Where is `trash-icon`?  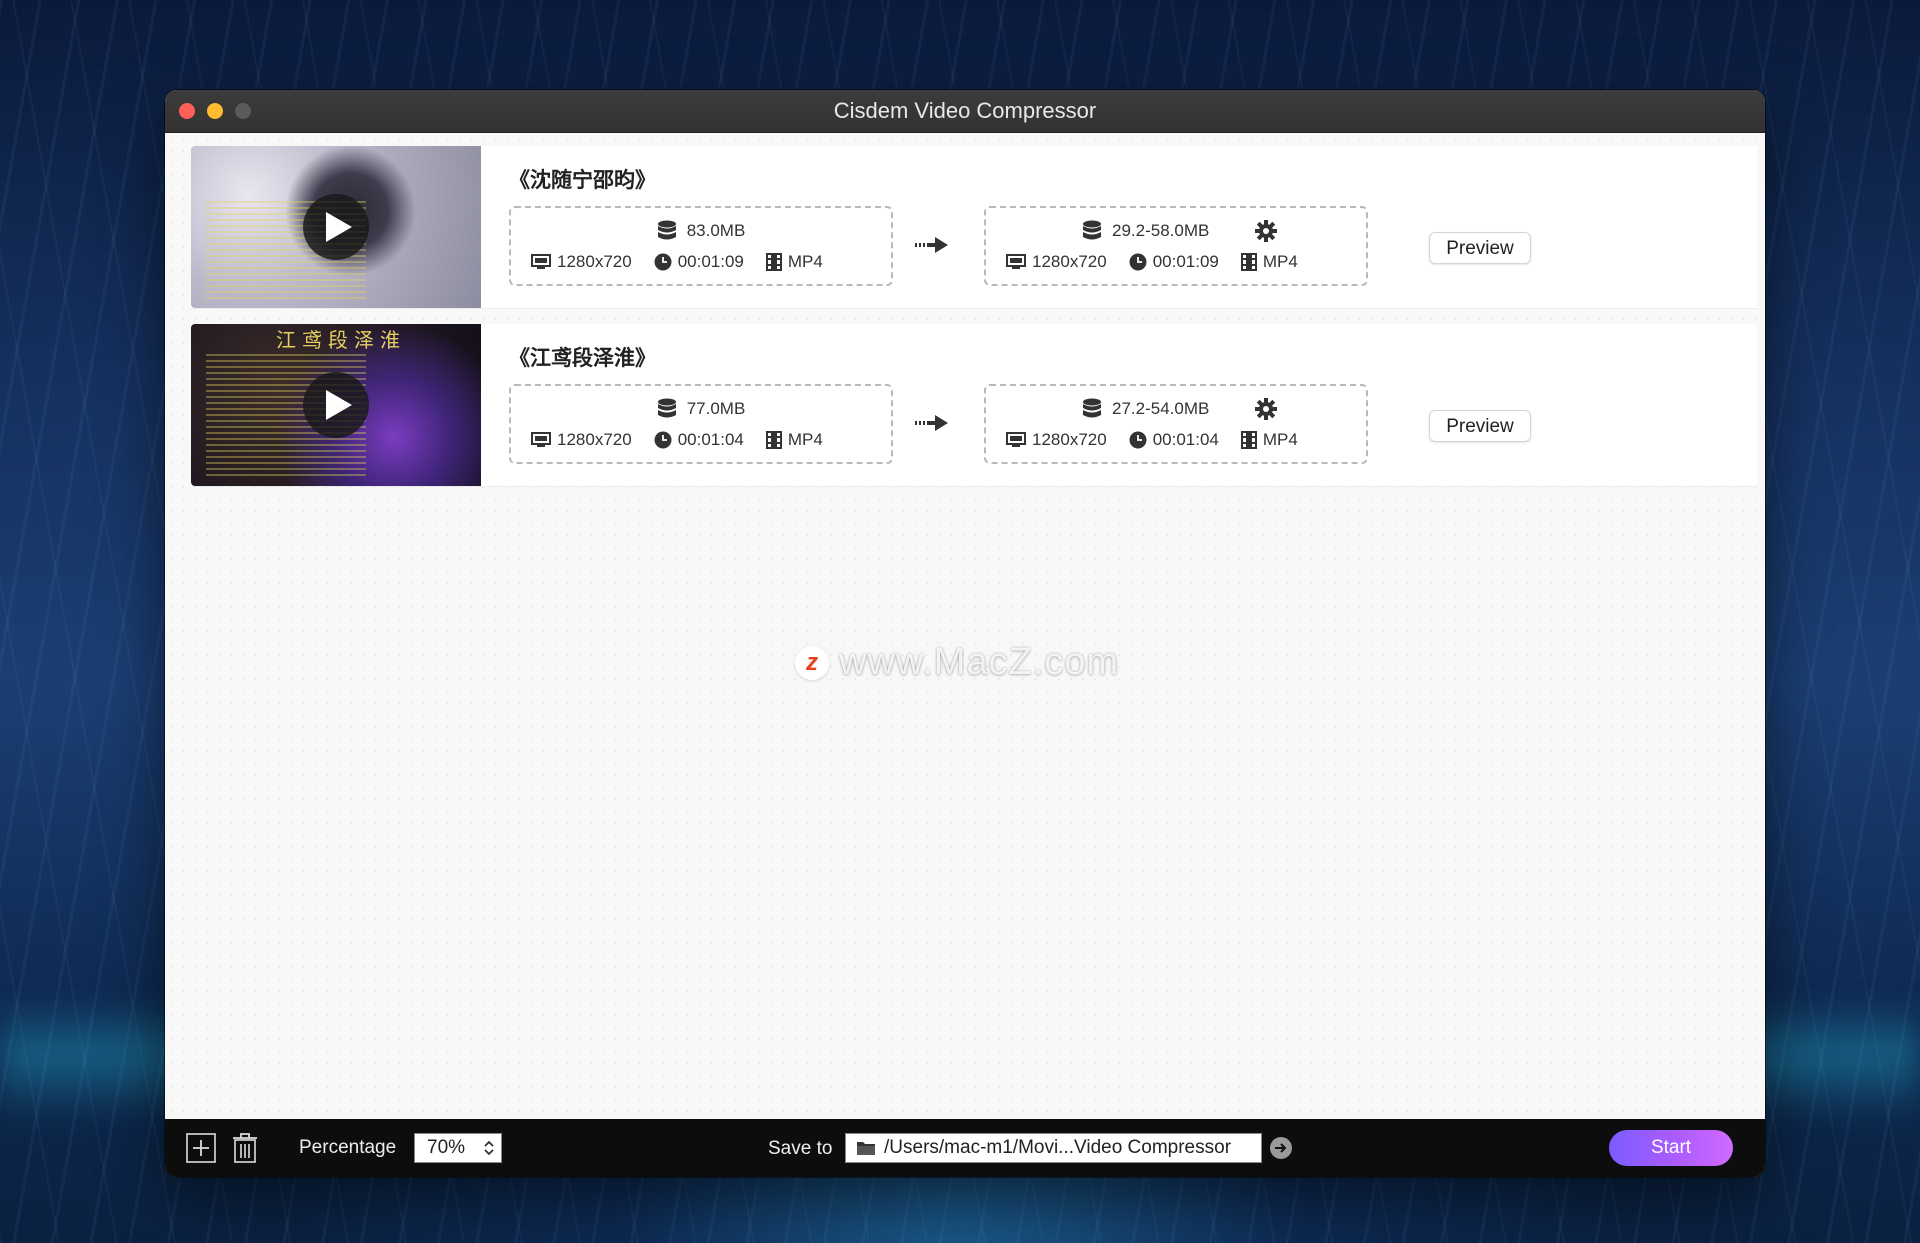
trash-icon is located at coordinates (245, 1148).